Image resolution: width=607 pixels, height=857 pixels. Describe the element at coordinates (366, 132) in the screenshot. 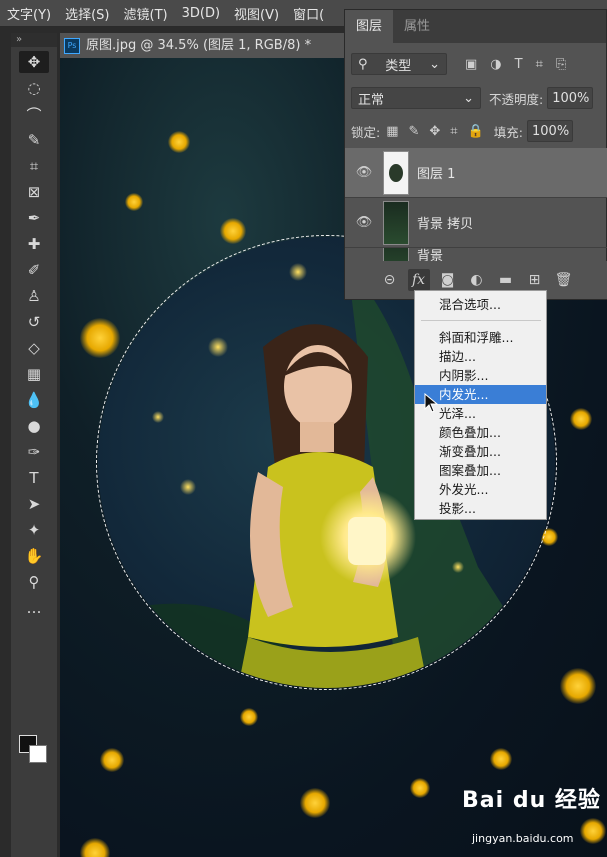

I see `lock-label: 锁定:` at that location.